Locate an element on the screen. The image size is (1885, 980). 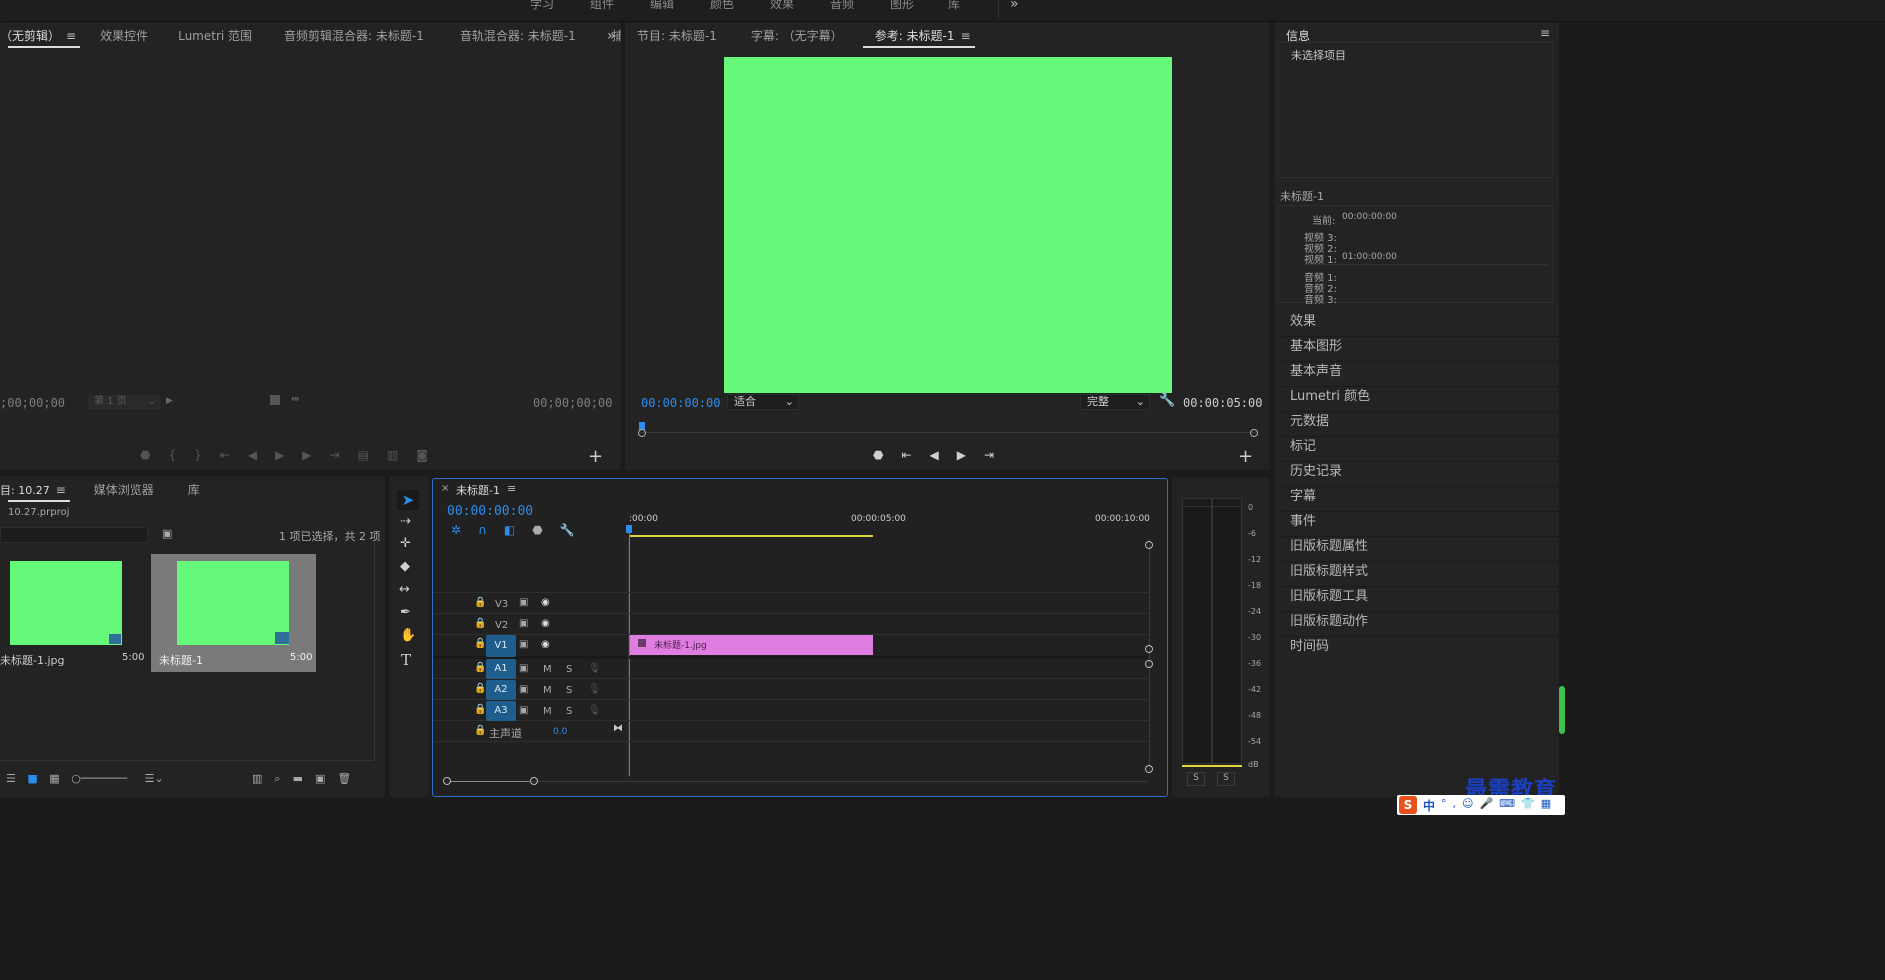
sort-icon: ☰⌄ is located at coordinates (154, 778).